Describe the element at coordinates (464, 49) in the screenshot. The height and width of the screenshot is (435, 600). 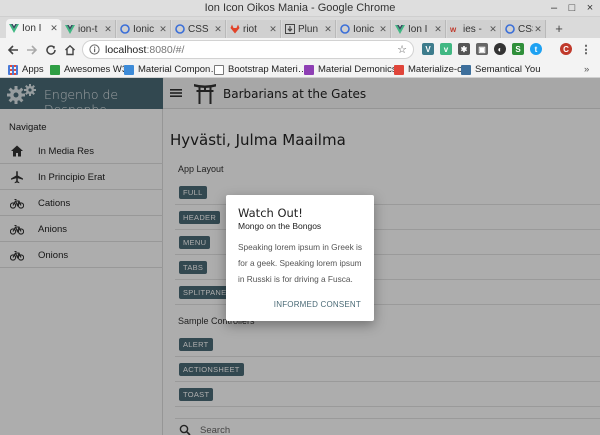
I see `gear-extension-icon: ✱` at that location.